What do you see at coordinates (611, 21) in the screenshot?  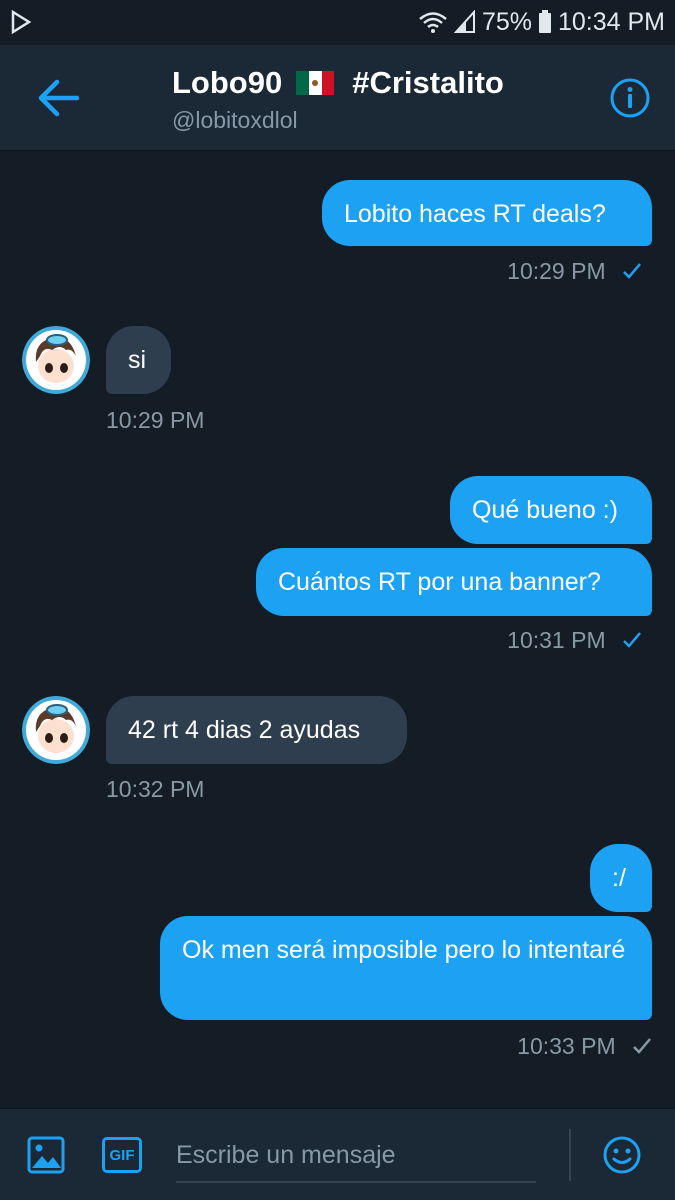 I see `clock: 10:34 PM` at bounding box center [611, 21].